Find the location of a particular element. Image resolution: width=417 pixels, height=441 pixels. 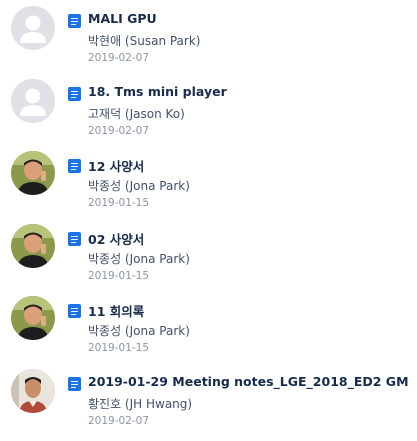

page-title-link: MALI GPU is located at coordinates (250, 18).